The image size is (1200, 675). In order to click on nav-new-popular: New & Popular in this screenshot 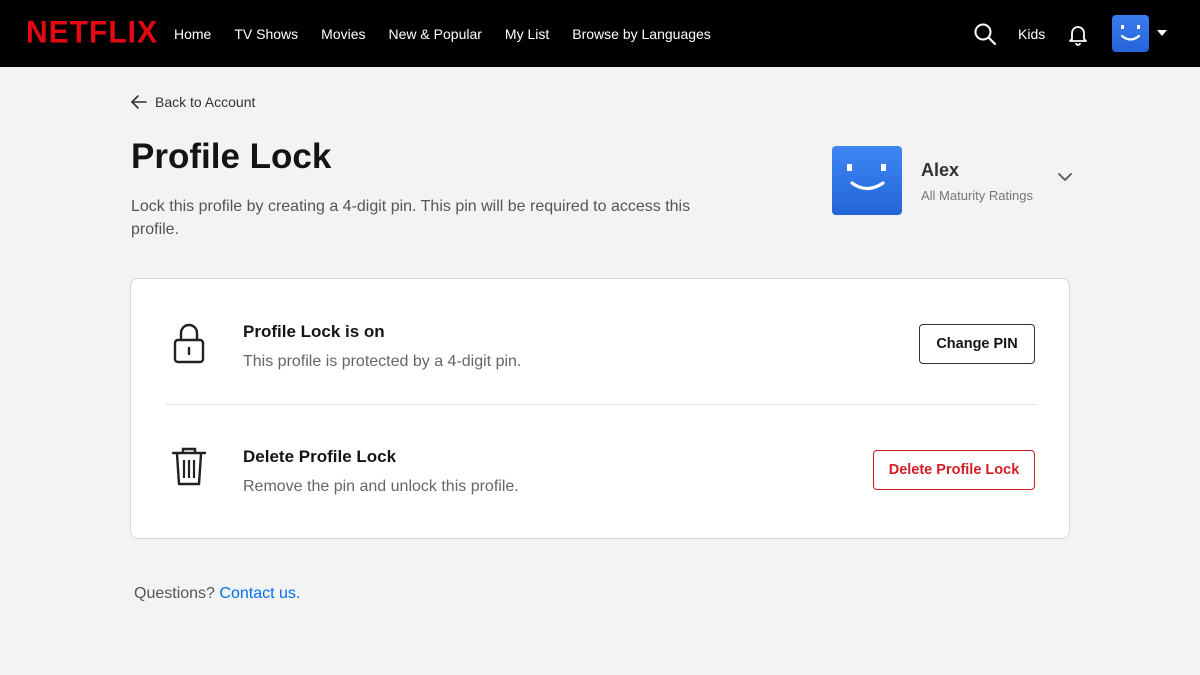, I will do `click(435, 34)`.